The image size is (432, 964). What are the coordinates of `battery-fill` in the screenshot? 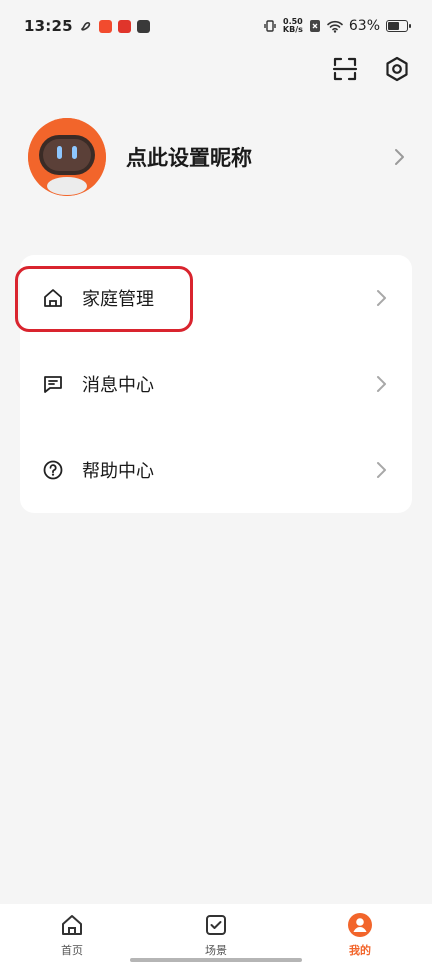 It's located at (393, 26).